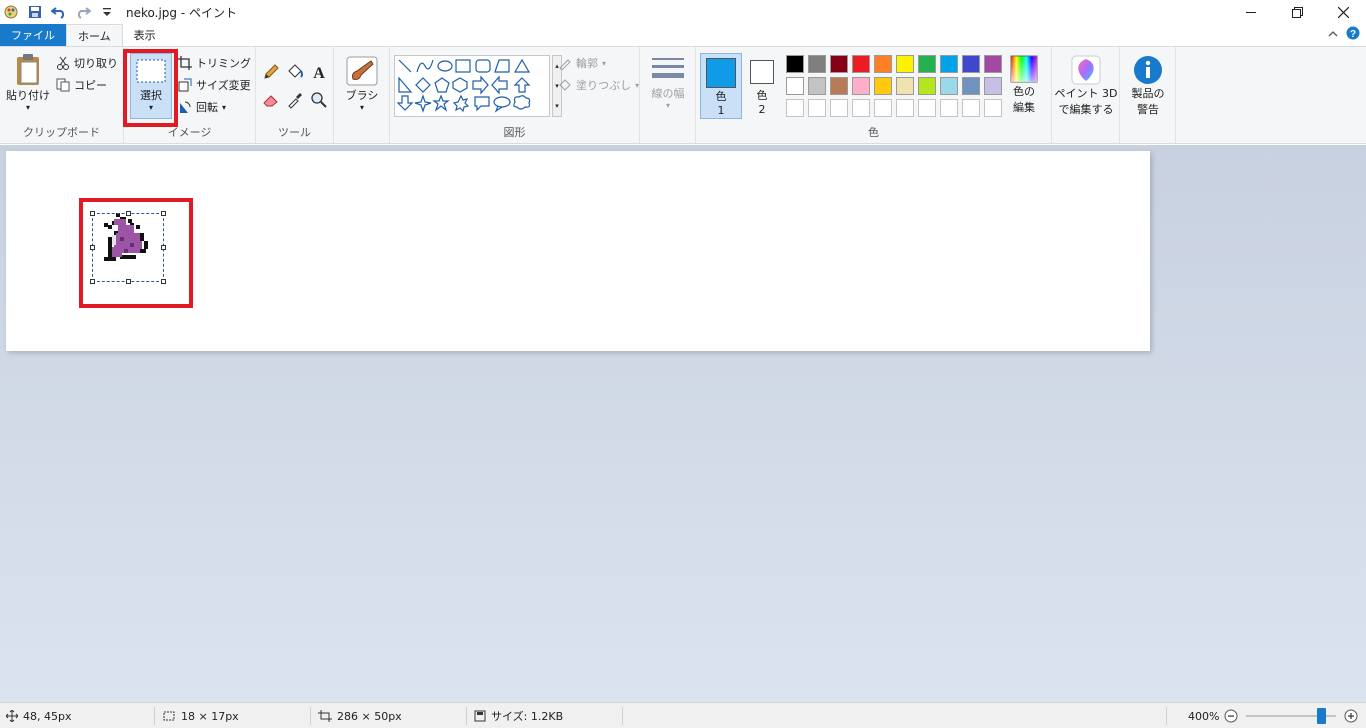  I want to click on resize-button: サイズ変更, so click(214, 85).